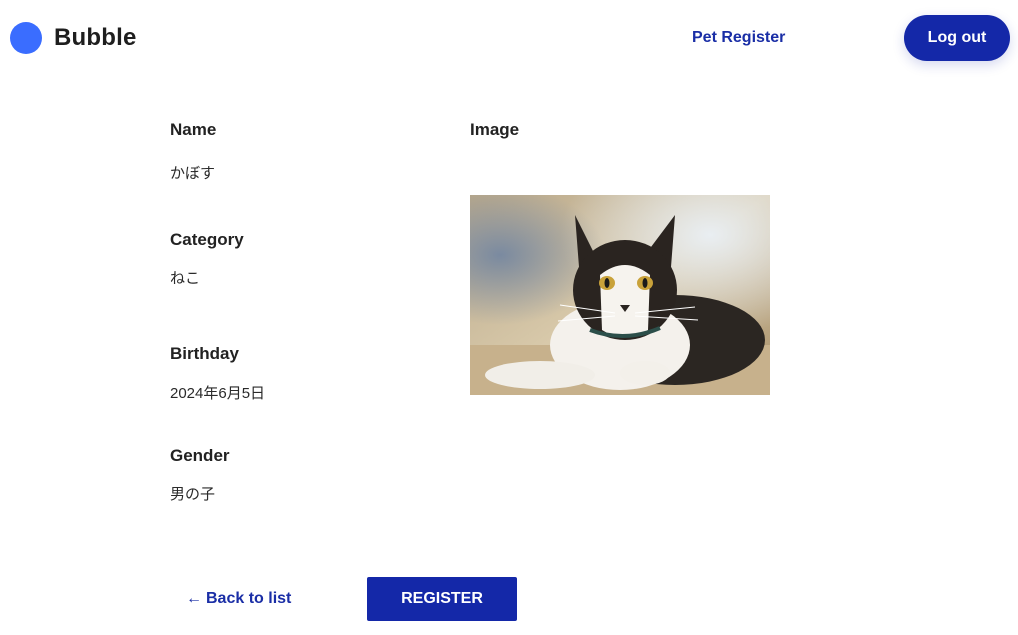 This screenshot has height=635, width=1018. Describe the element at coordinates (620, 295) in the screenshot. I see `pet-photo` at that location.